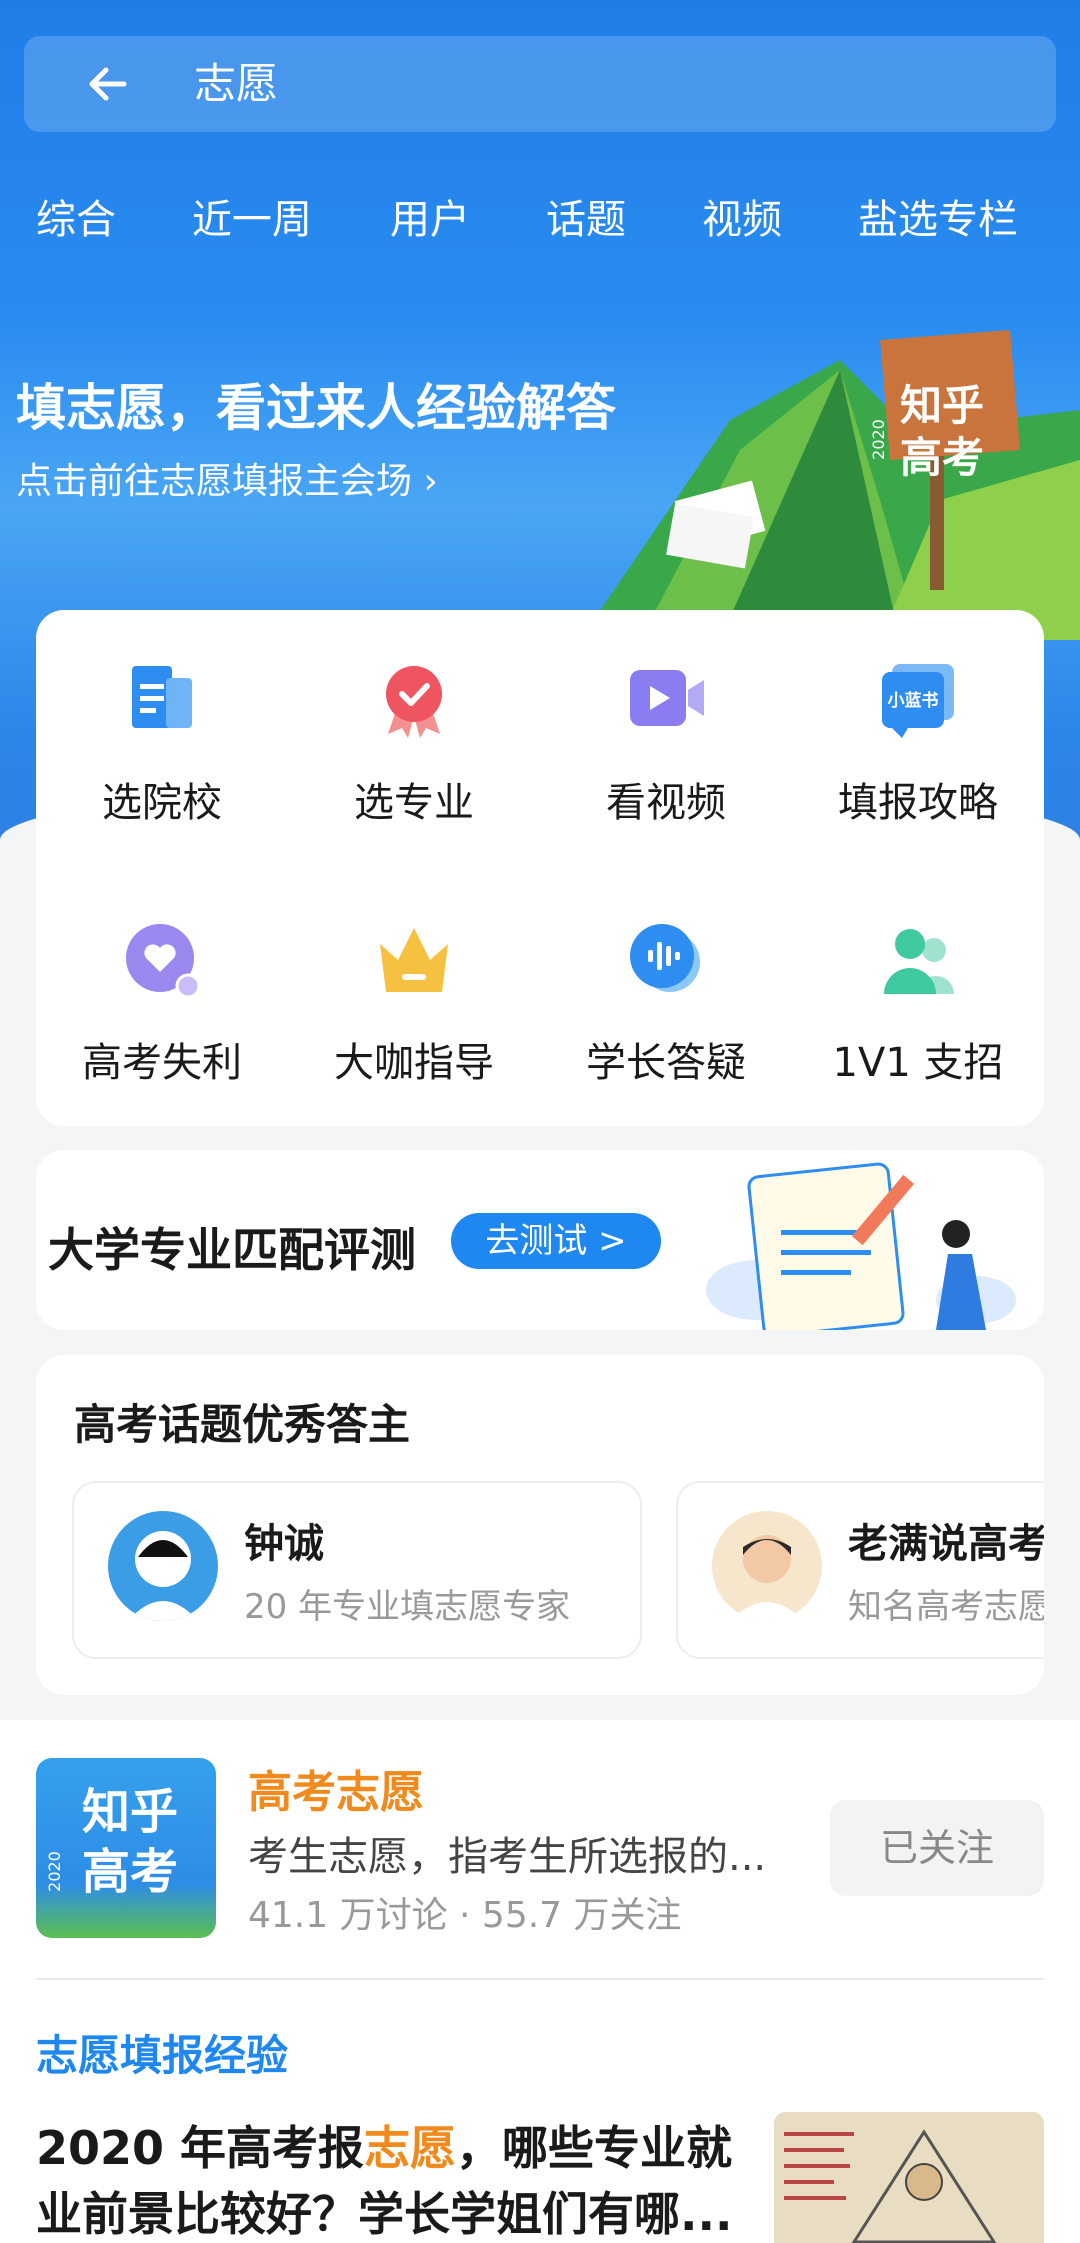  Describe the element at coordinates (414, 1063) in the screenshot. I see `grid-label: 大咖指导` at that location.